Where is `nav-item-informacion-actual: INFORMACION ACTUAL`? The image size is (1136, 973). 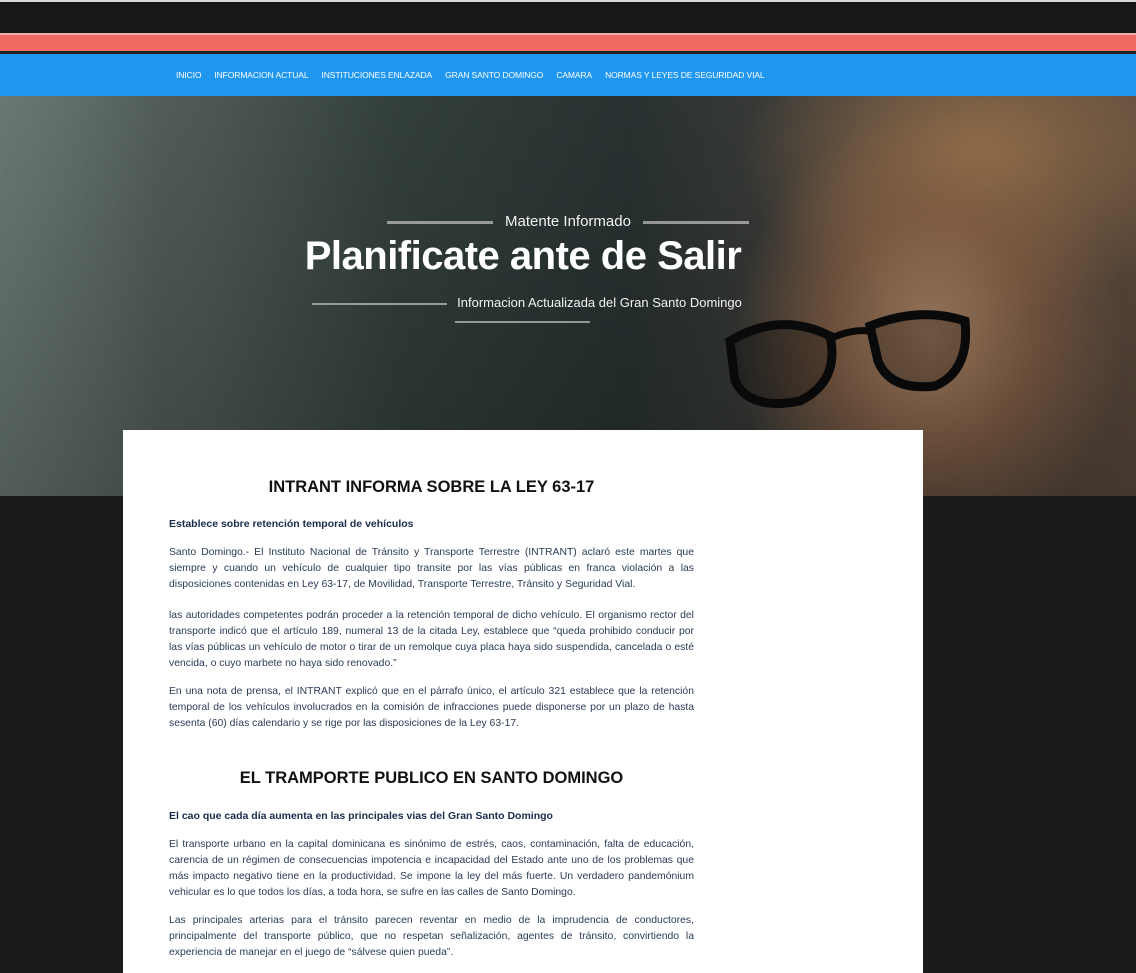
nav-item-informacion-actual: INFORMACION ACTUAL is located at coordinates (261, 75).